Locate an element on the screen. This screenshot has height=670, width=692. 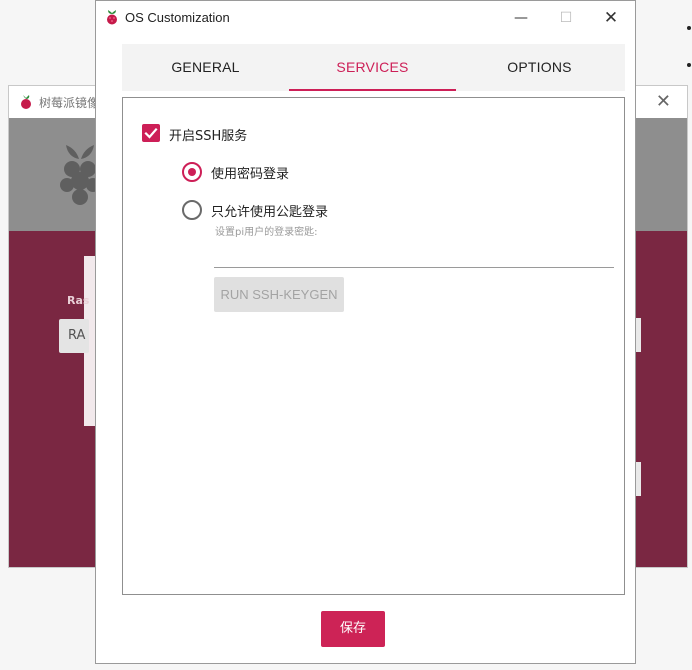
tab-general: GENERAL is located at coordinates (205, 67).